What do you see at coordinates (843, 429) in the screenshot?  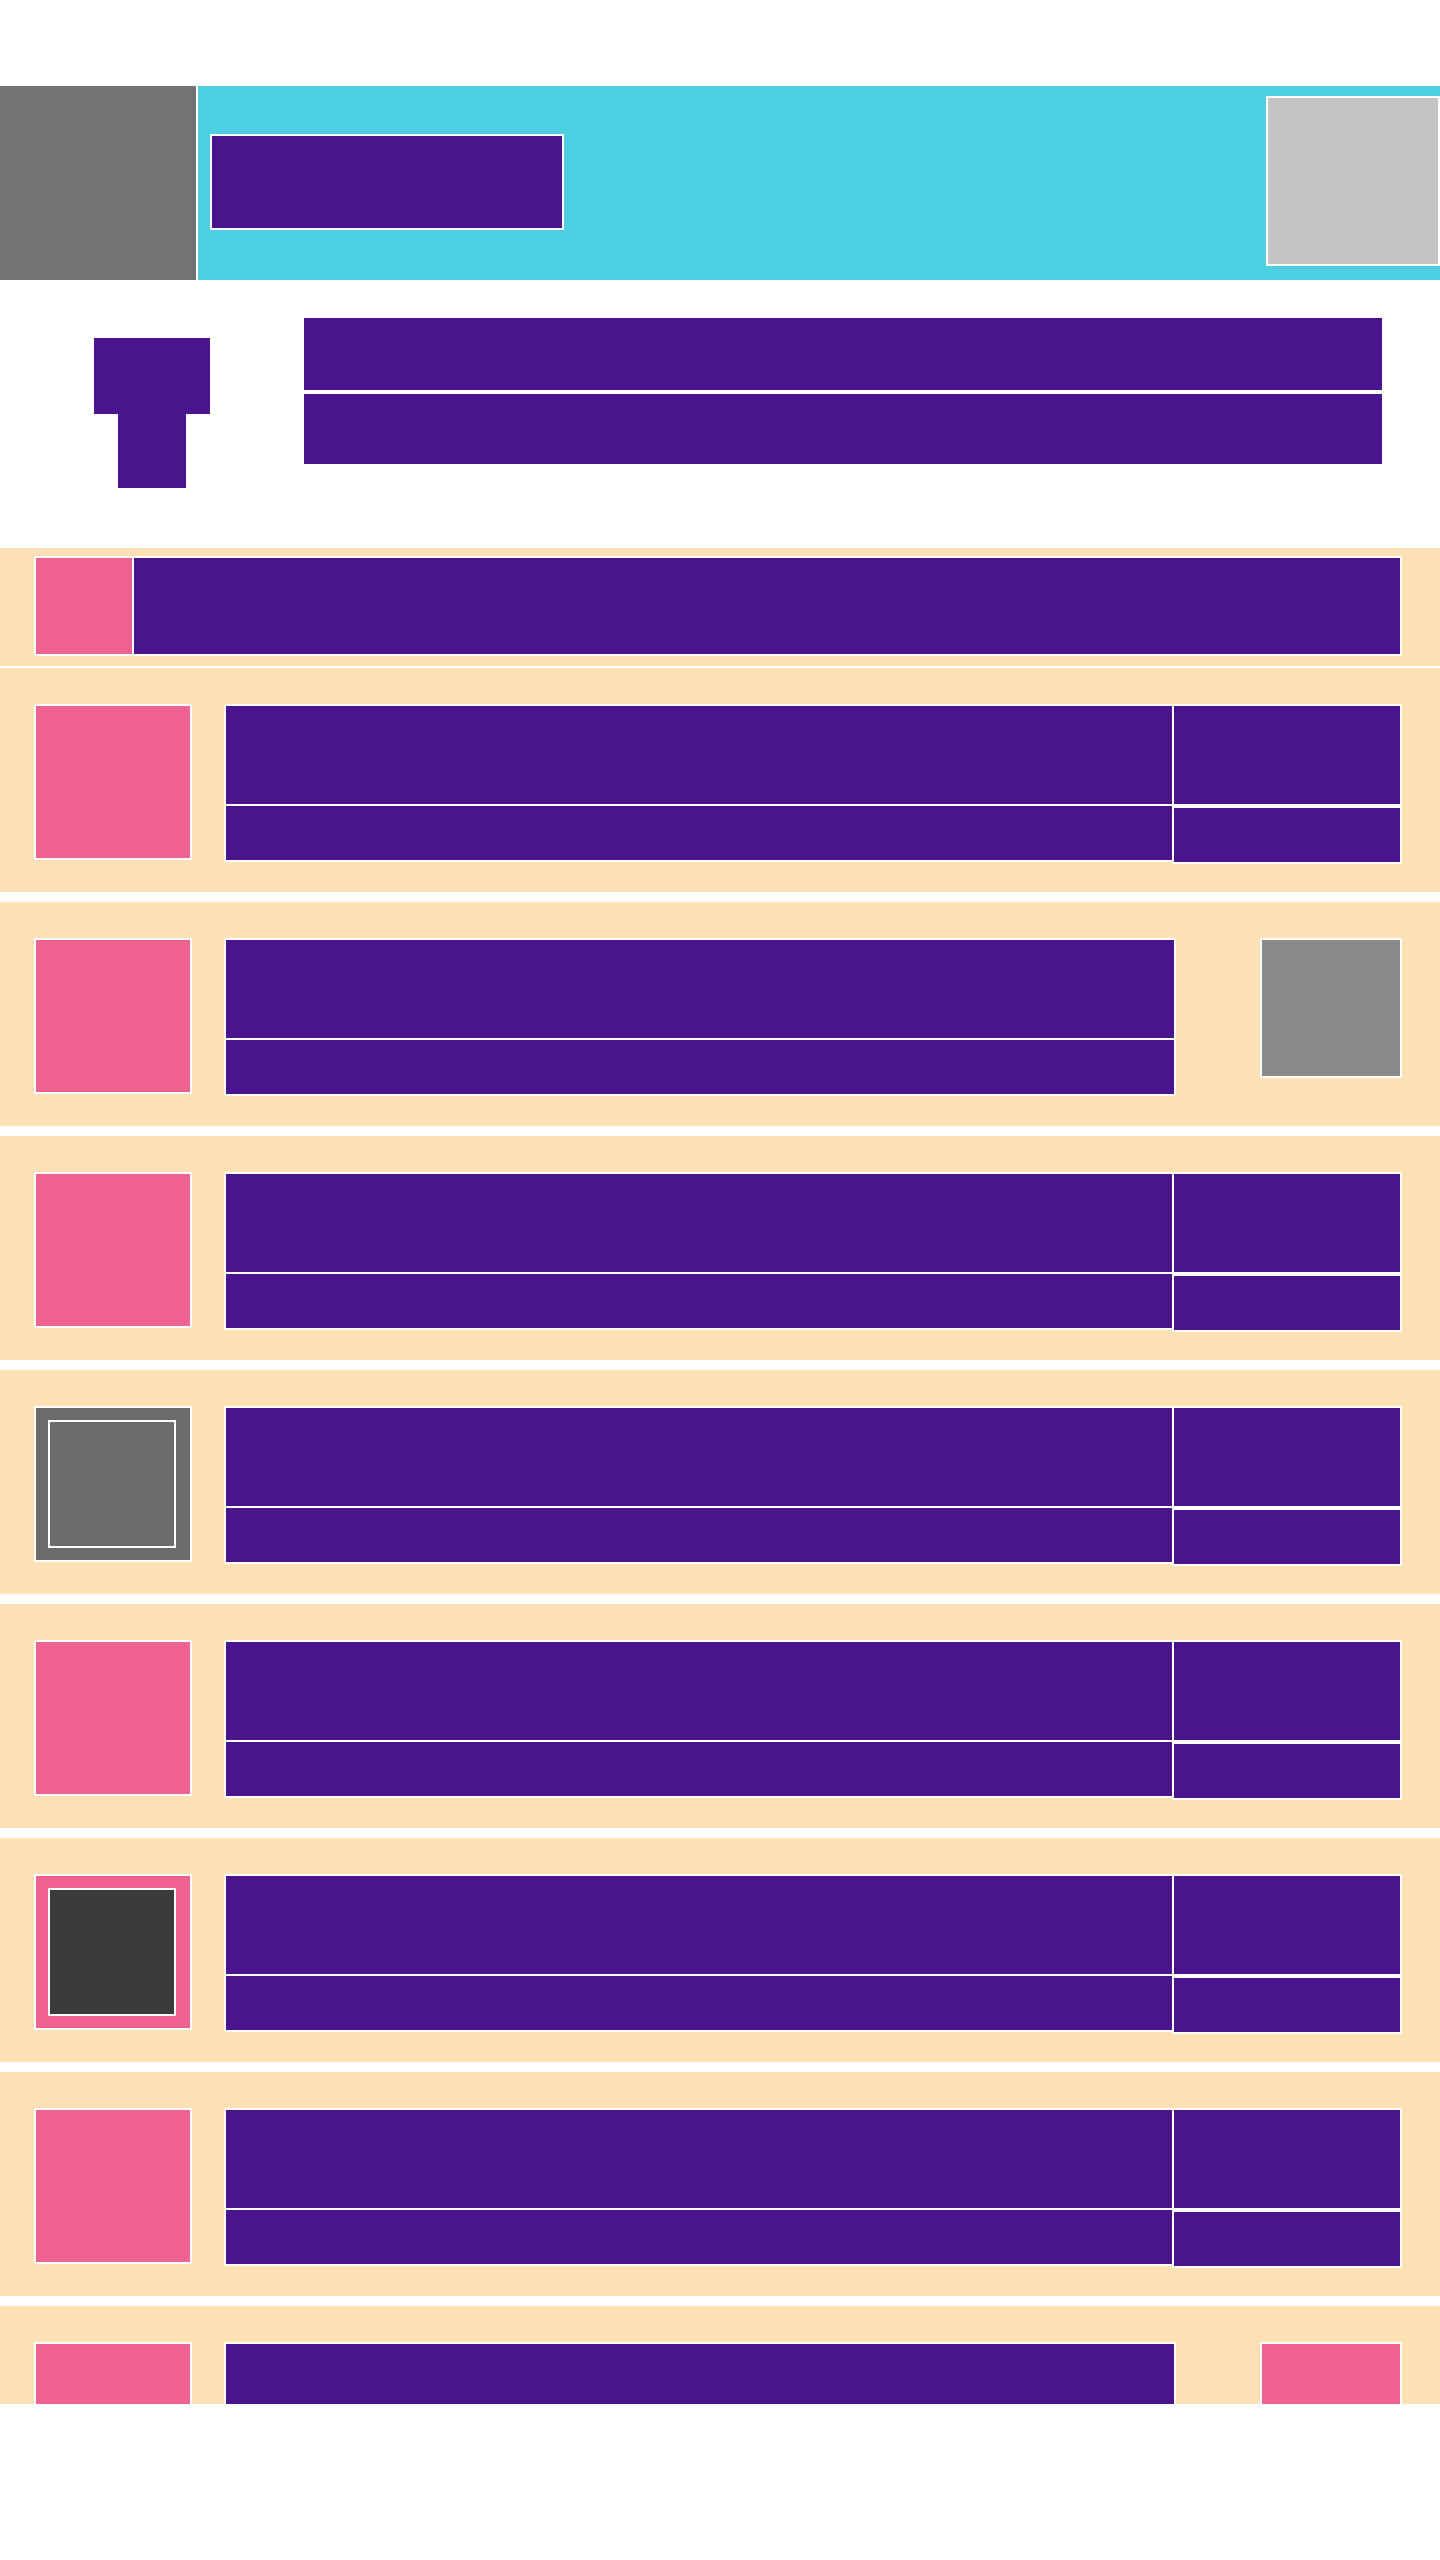 I see `header-subtitle` at bounding box center [843, 429].